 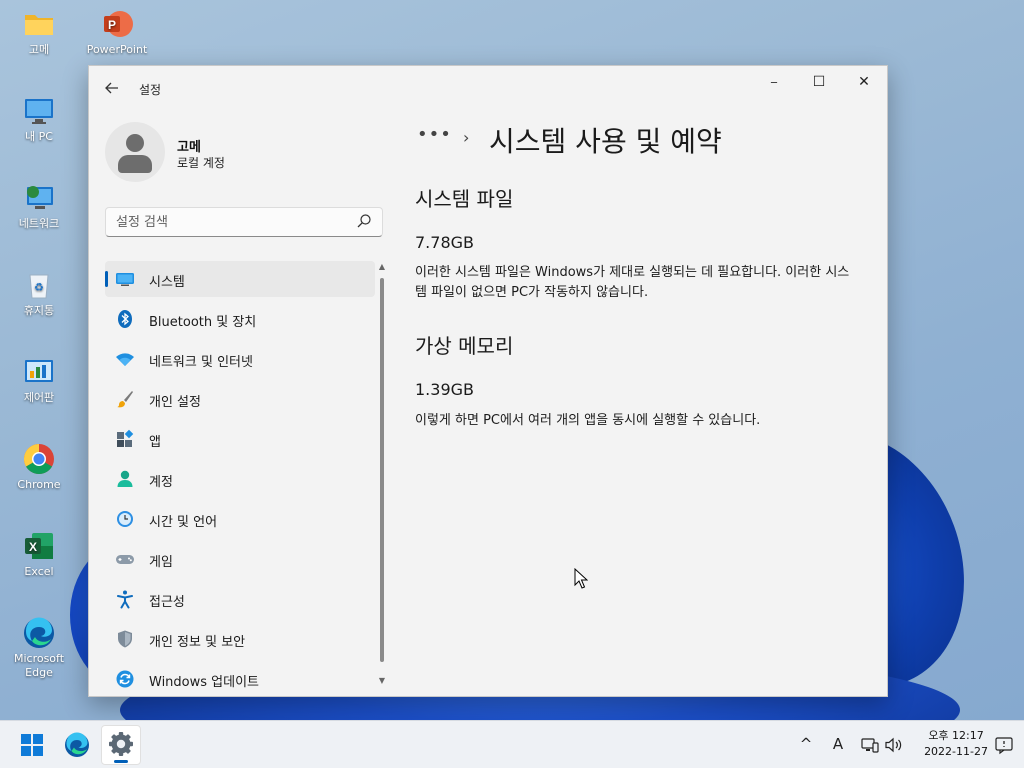 I want to click on search-input, so click(x=231, y=222).